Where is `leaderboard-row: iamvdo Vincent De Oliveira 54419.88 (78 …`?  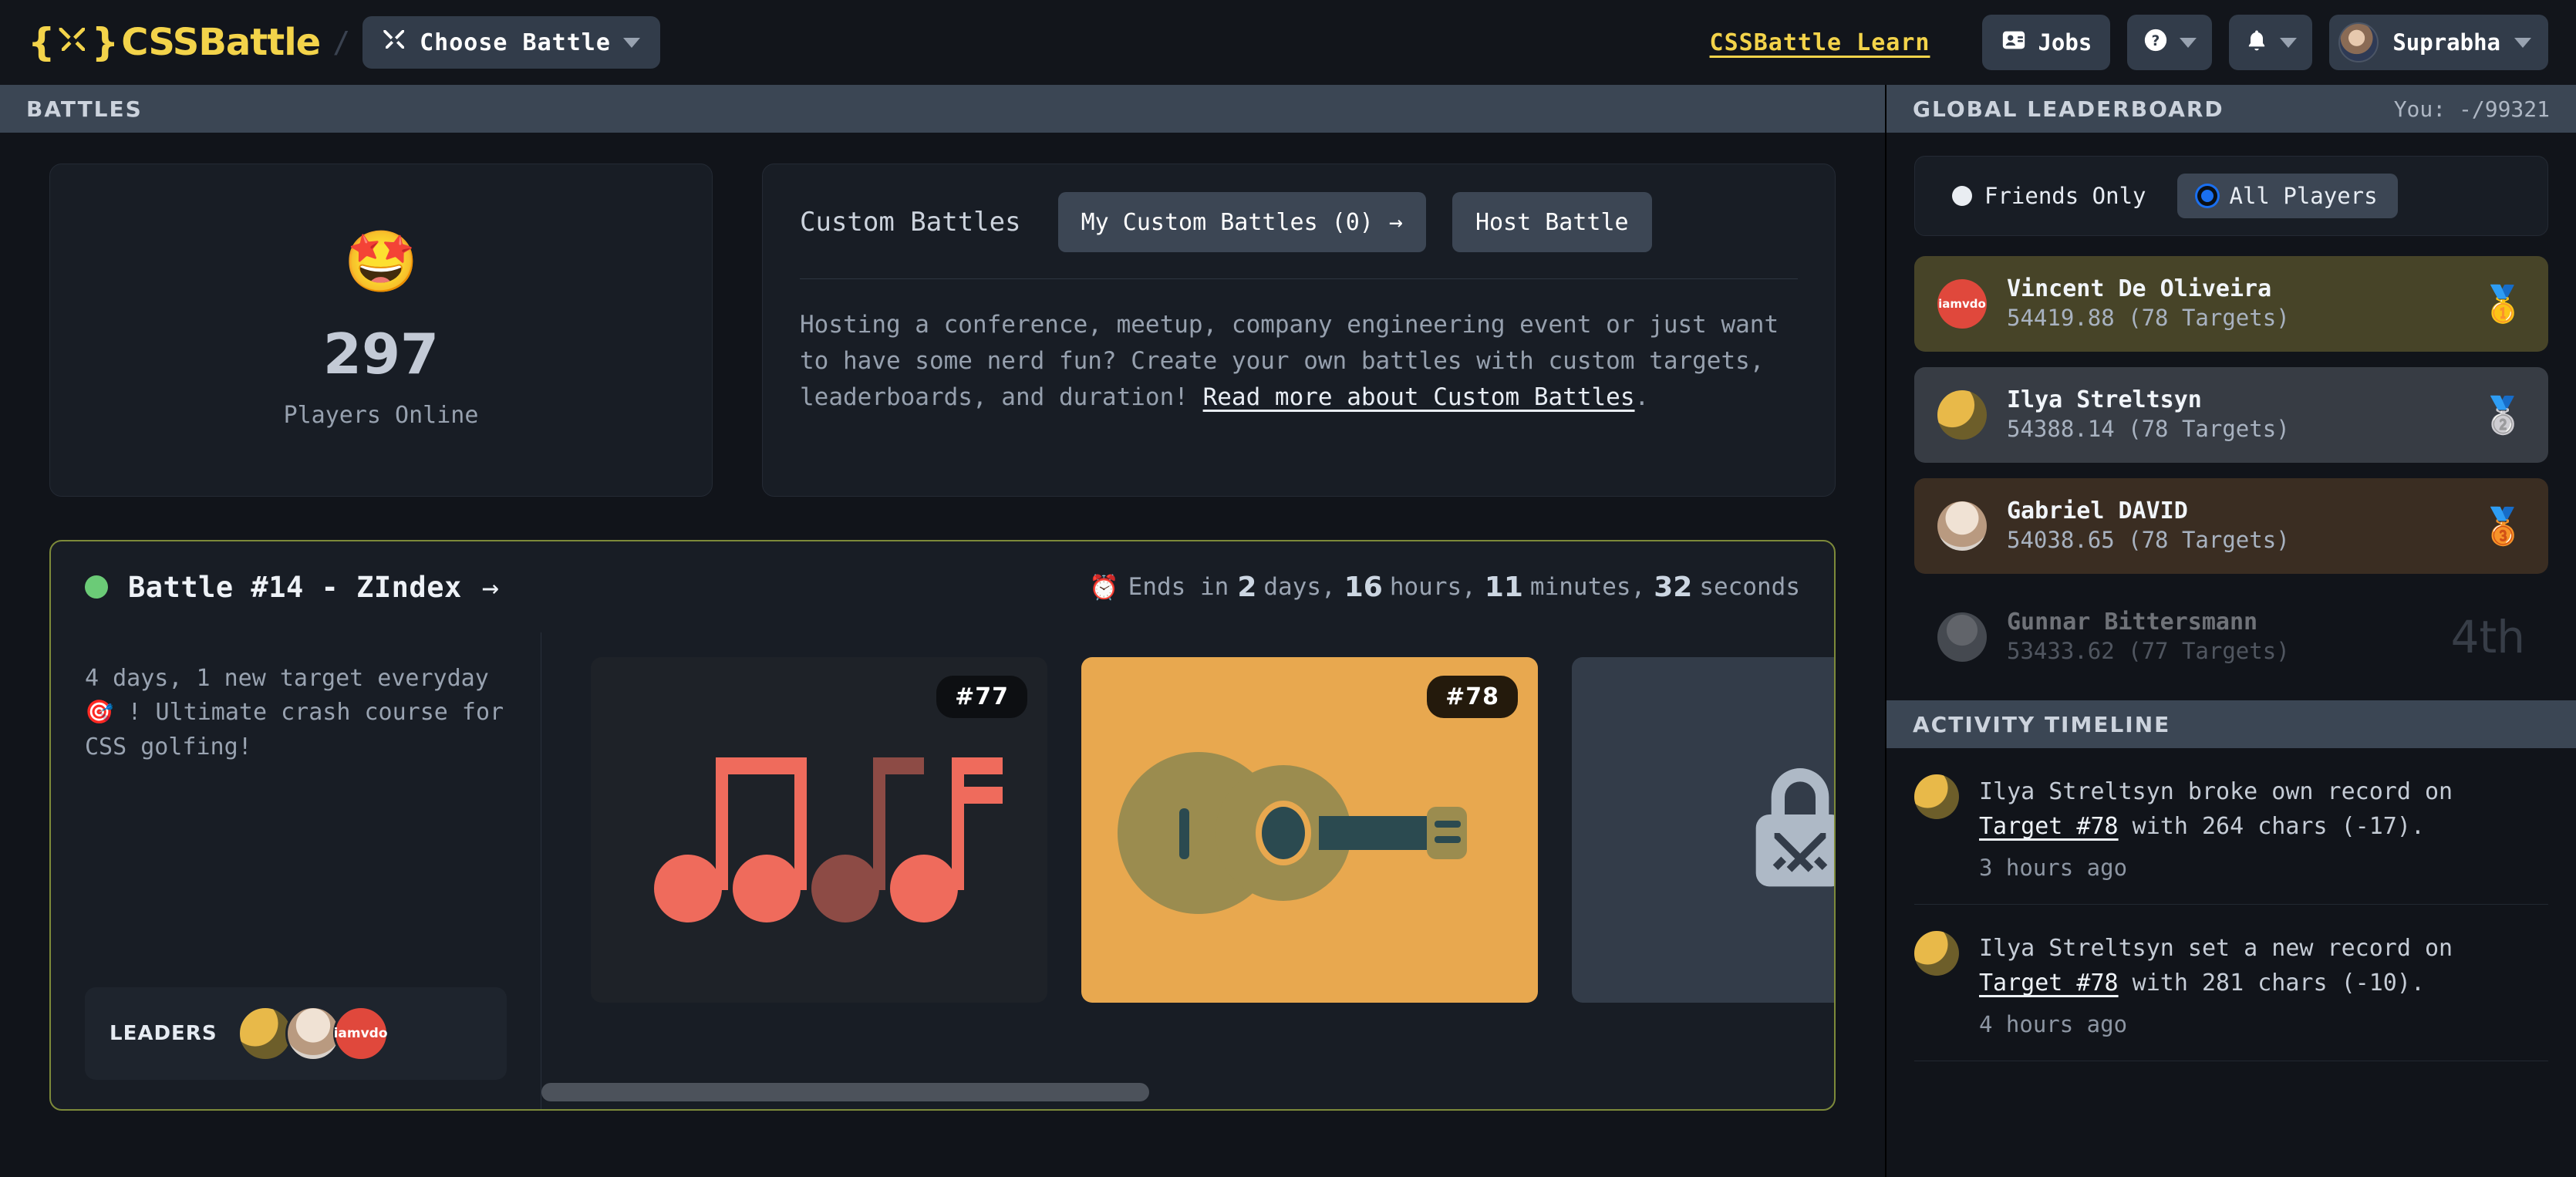 leaderboard-row: iamvdo Vincent De Oliveira 54419.88 (78 … is located at coordinates (2231, 304).